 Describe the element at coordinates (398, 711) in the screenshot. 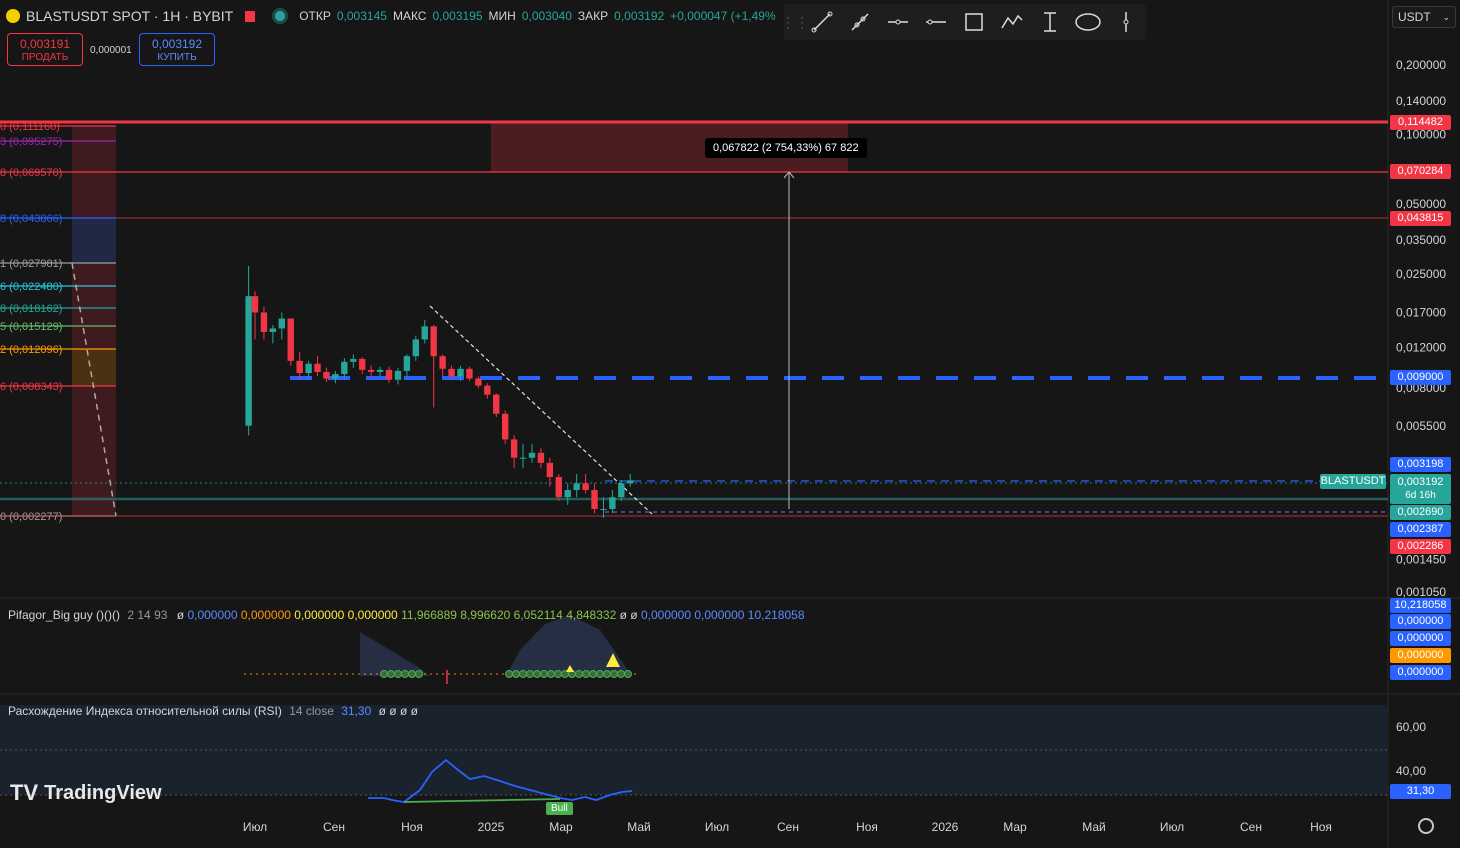

I see `indicator2-extra: ø ø ø ø` at that location.